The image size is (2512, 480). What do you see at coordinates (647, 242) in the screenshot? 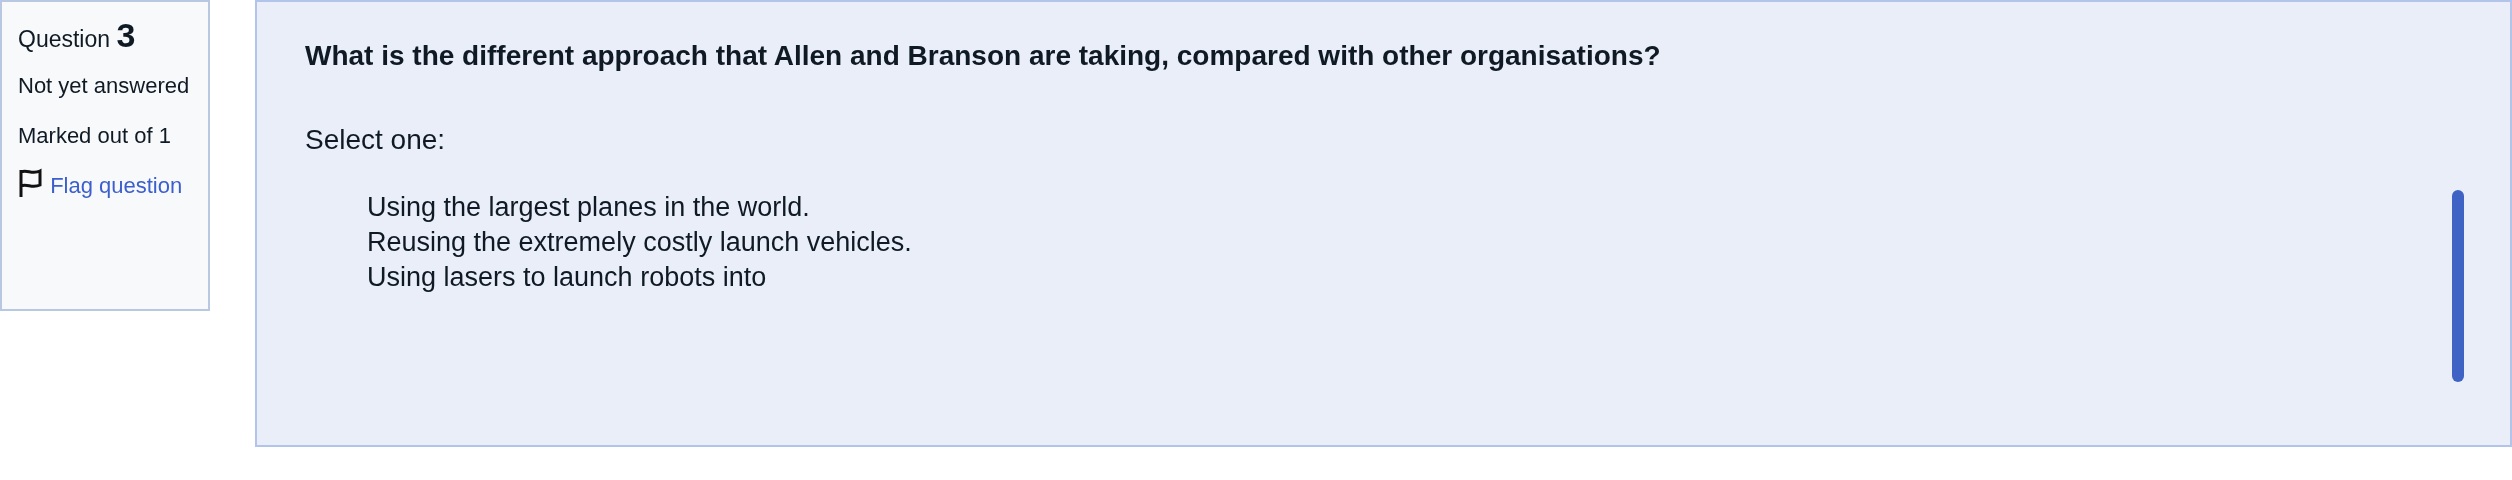
I see `answer-option: Reusing the extremely costly launch vehicles.` at bounding box center [647, 242].